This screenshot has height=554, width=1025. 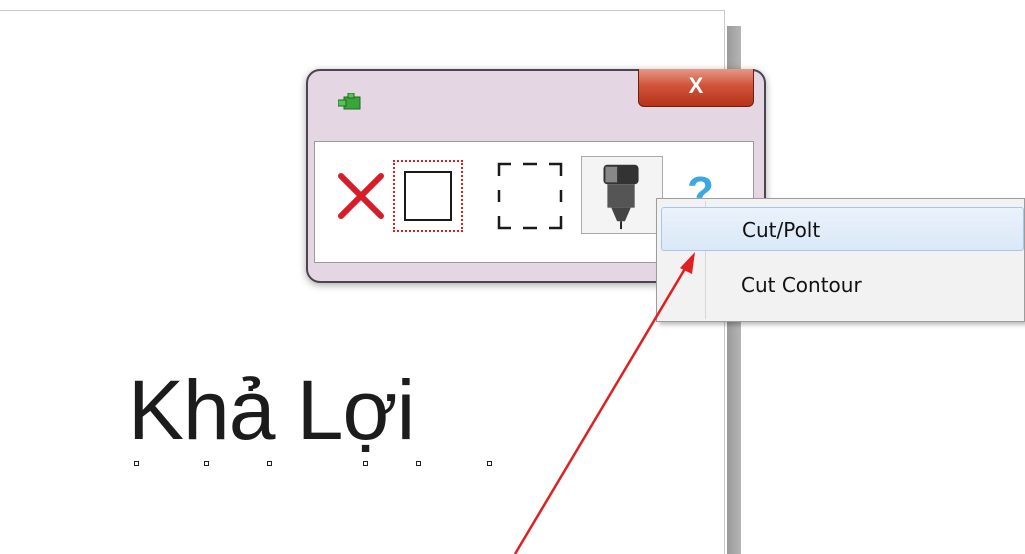 I want to click on page-top-edge, so click(x=362, y=5).